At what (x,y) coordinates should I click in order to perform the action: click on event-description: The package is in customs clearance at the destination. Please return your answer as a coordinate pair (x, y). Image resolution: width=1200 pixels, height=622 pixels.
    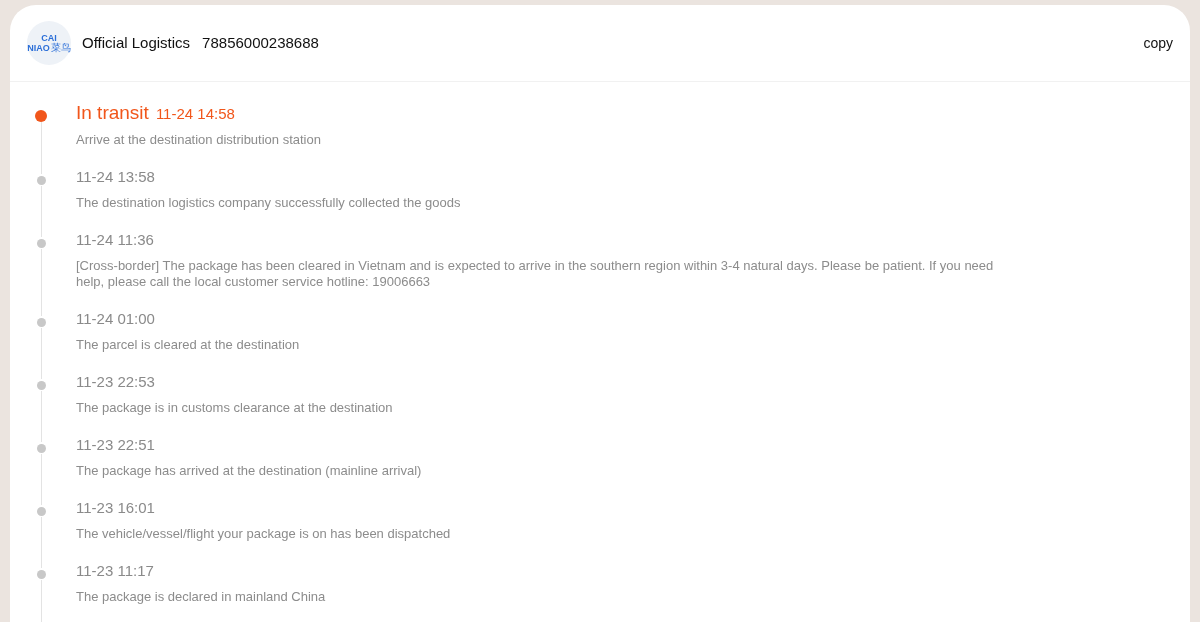
    Looking at the image, I should click on (234, 408).